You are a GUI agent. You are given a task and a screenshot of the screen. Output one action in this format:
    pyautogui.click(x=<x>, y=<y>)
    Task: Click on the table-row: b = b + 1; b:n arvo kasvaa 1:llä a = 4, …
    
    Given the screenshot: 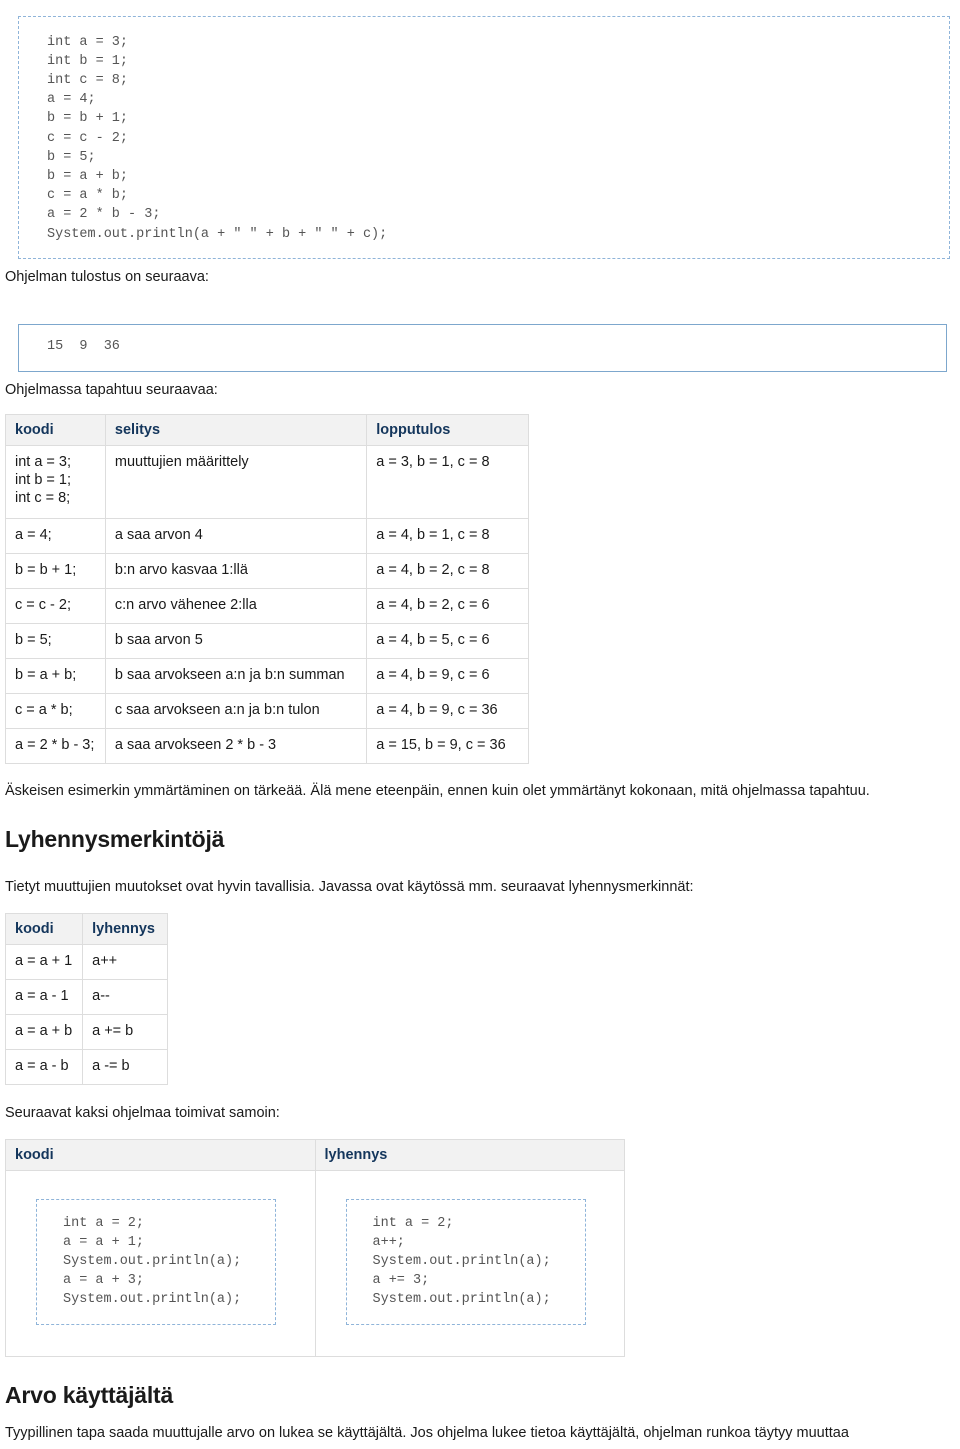 What is the action you would take?
    pyautogui.click(x=267, y=571)
    